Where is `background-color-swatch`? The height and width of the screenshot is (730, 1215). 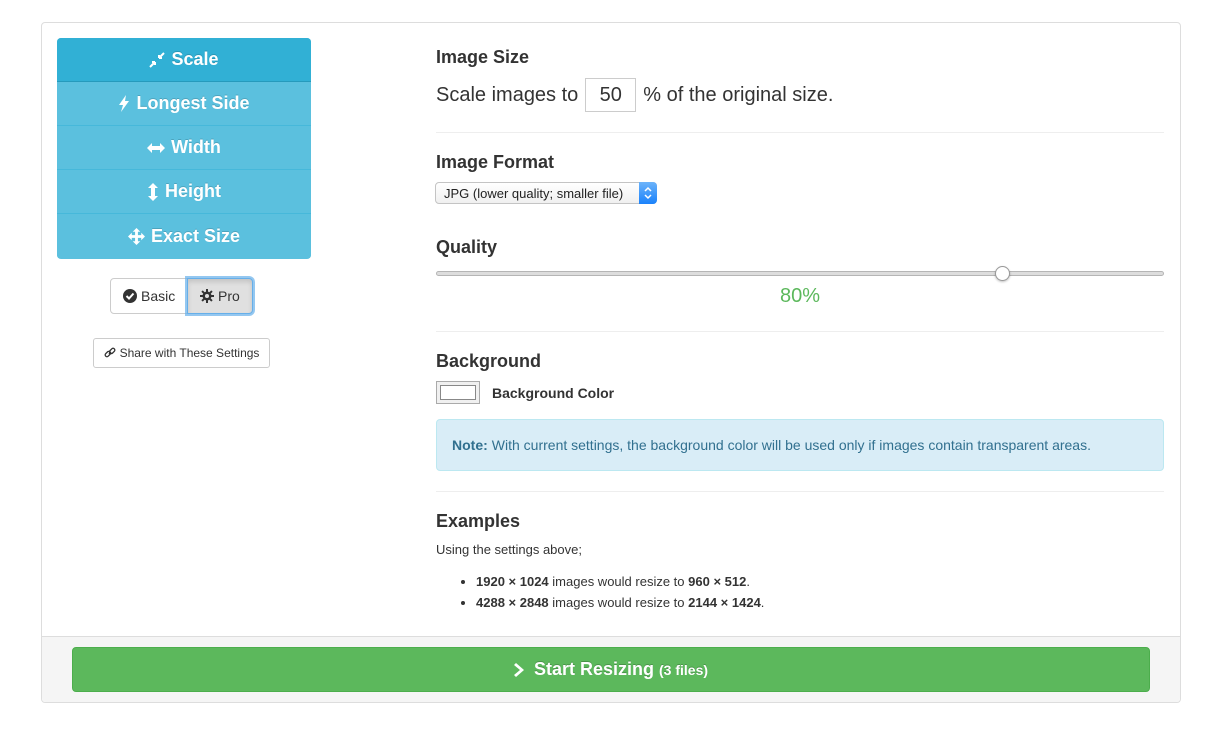
background-color-swatch is located at coordinates (458, 392).